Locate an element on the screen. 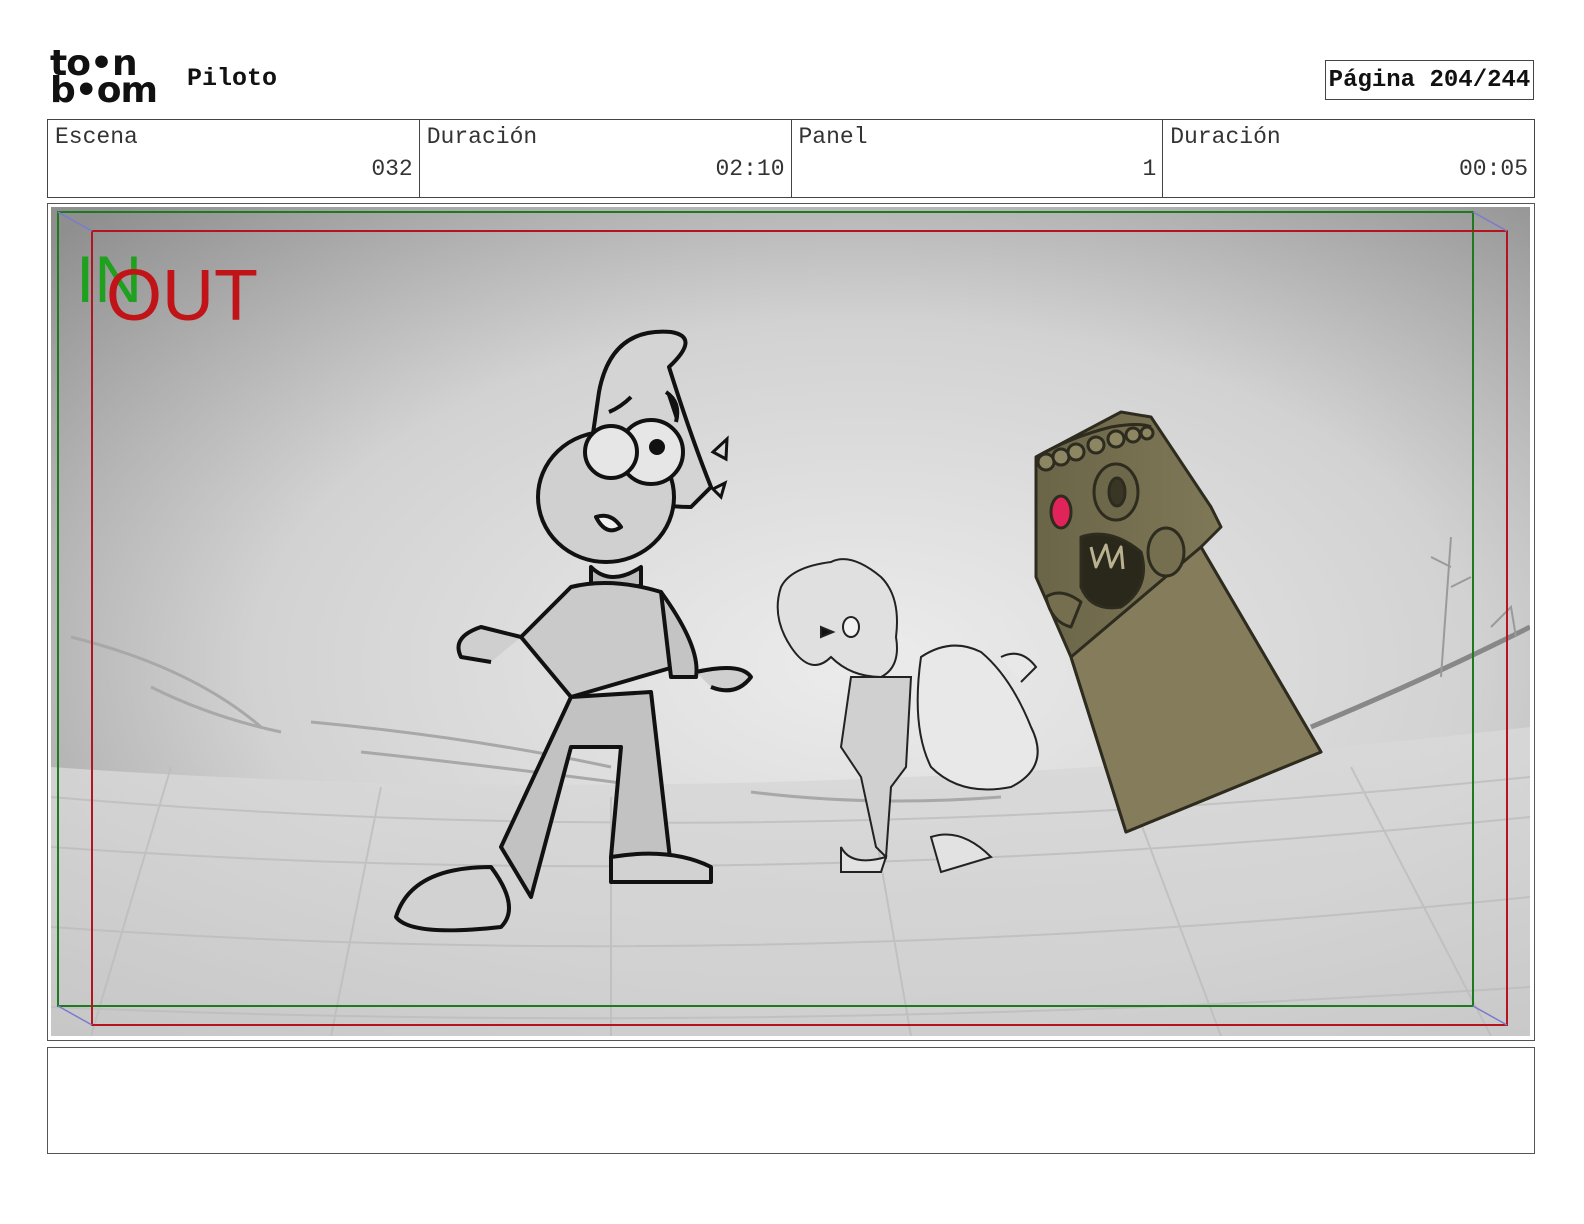 The image size is (1584, 1224). scene-duration-cell: Duración 02:10 is located at coordinates (606, 158).